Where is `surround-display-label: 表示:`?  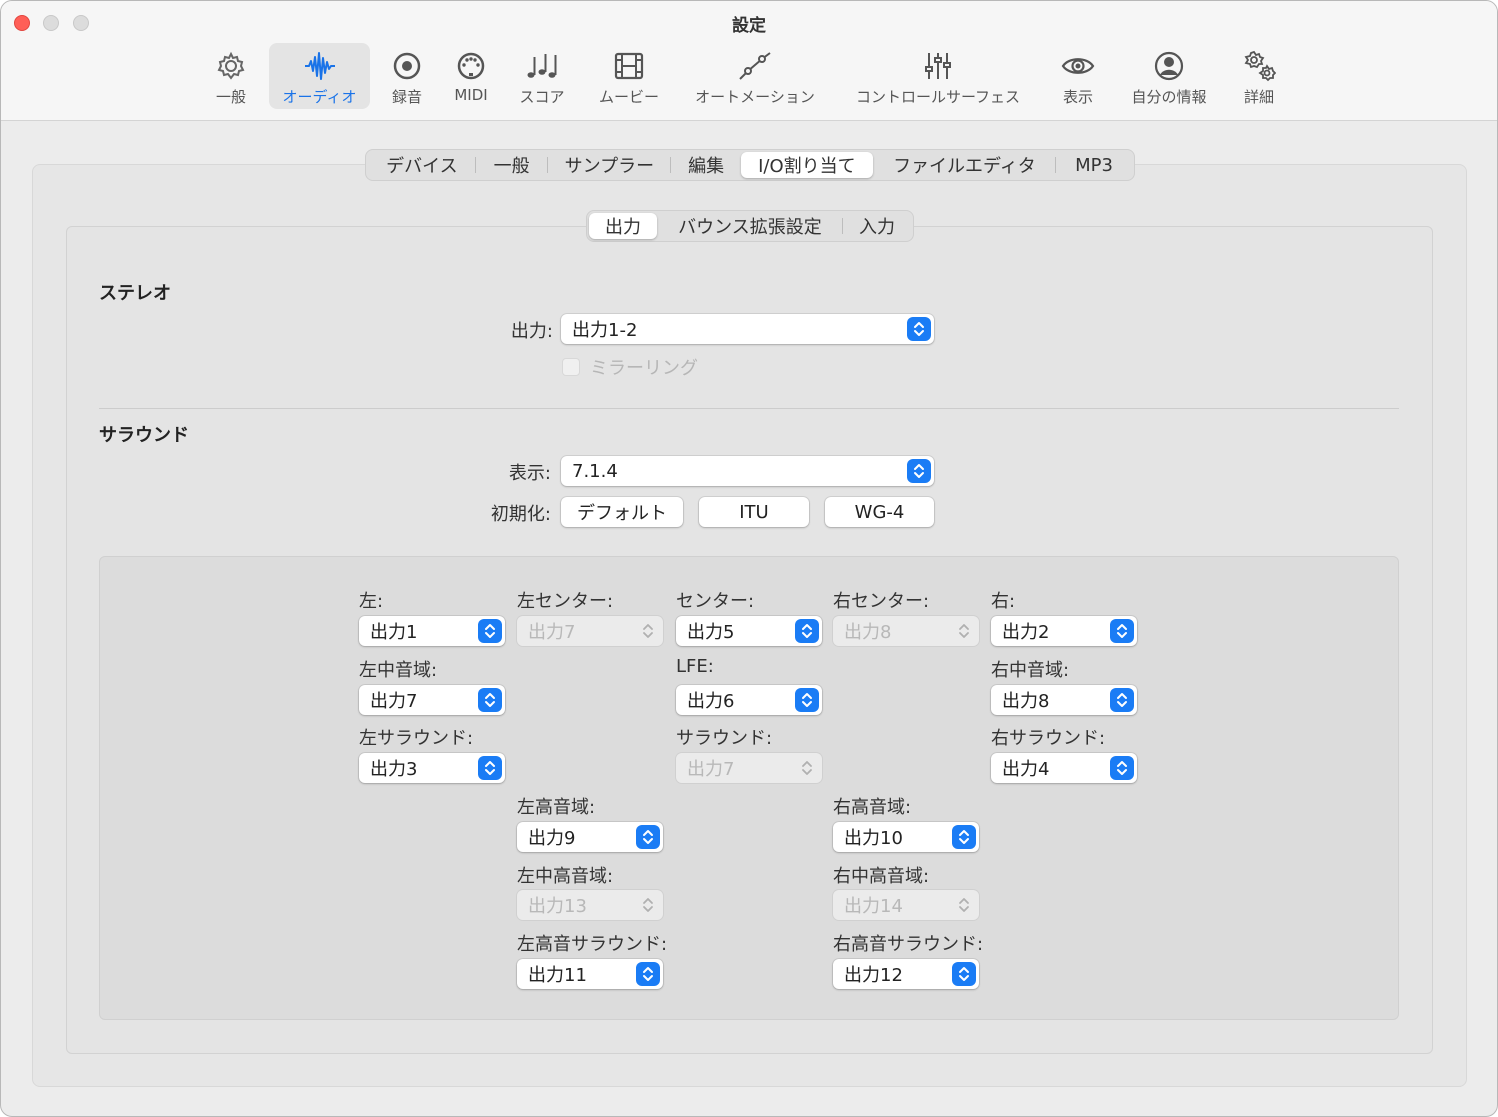
surround-display-label: 表示: is located at coordinates (529, 473).